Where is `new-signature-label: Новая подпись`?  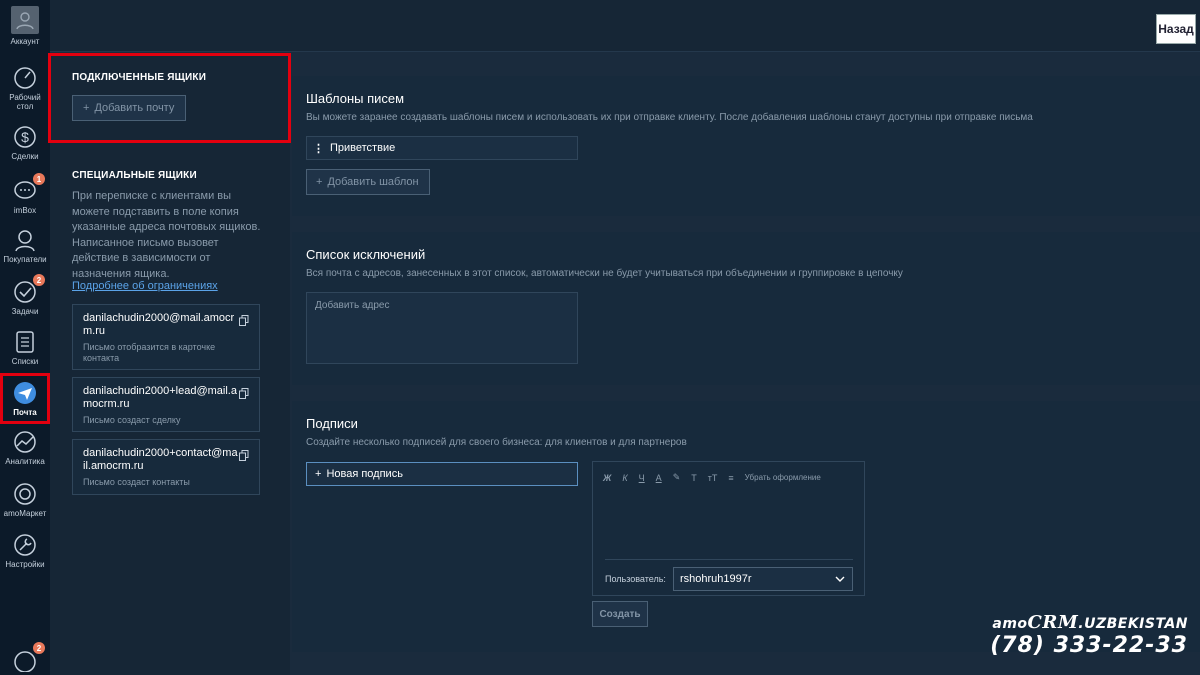
new-signature-label: Новая подпись is located at coordinates (364, 474).